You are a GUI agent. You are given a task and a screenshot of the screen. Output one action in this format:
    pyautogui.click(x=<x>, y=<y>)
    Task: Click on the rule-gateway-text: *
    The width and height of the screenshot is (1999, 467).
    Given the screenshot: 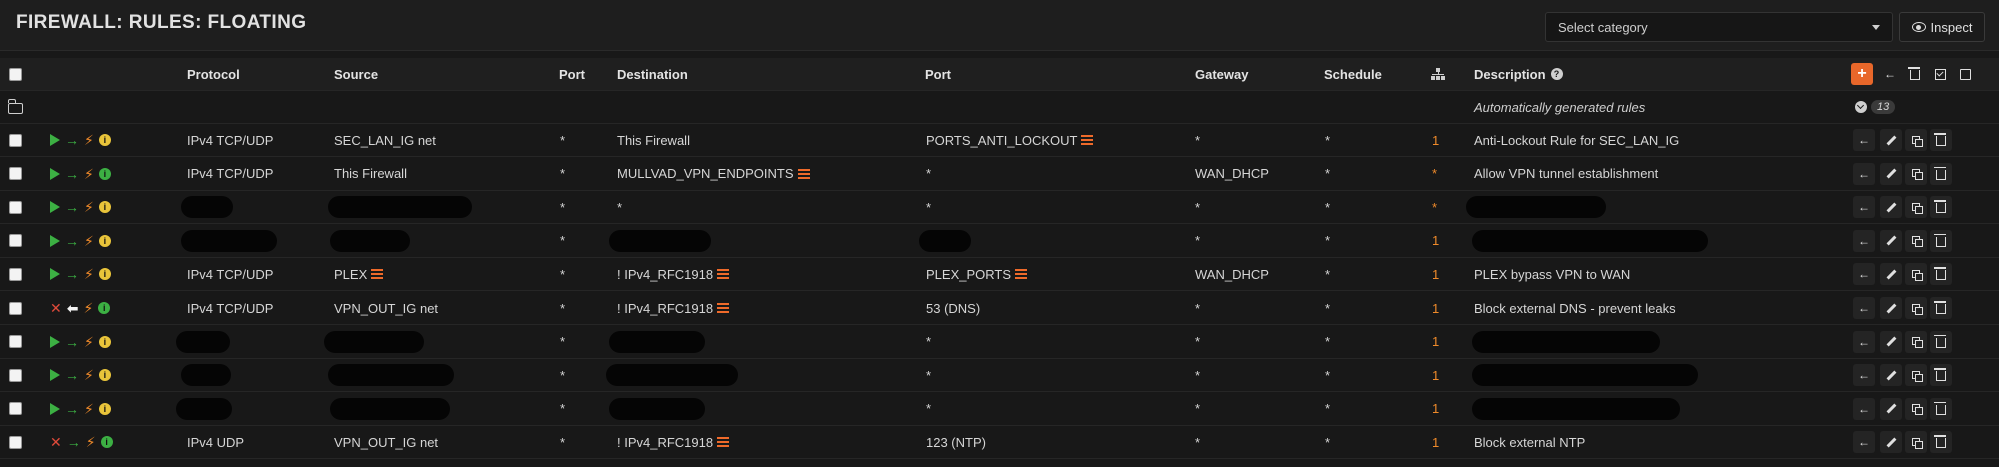 What is the action you would take?
    pyautogui.click(x=1198, y=442)
    